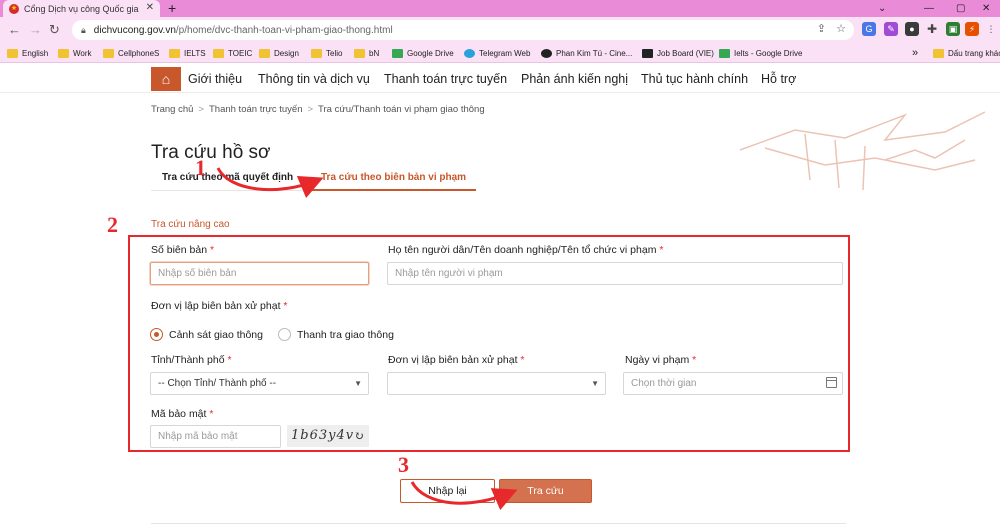 The image size is (1000, 530). Describe the element at coordinates (206, 334) in the screenshot. I see `radio-traffic-police: Cảnh sát giao thông` at that location.